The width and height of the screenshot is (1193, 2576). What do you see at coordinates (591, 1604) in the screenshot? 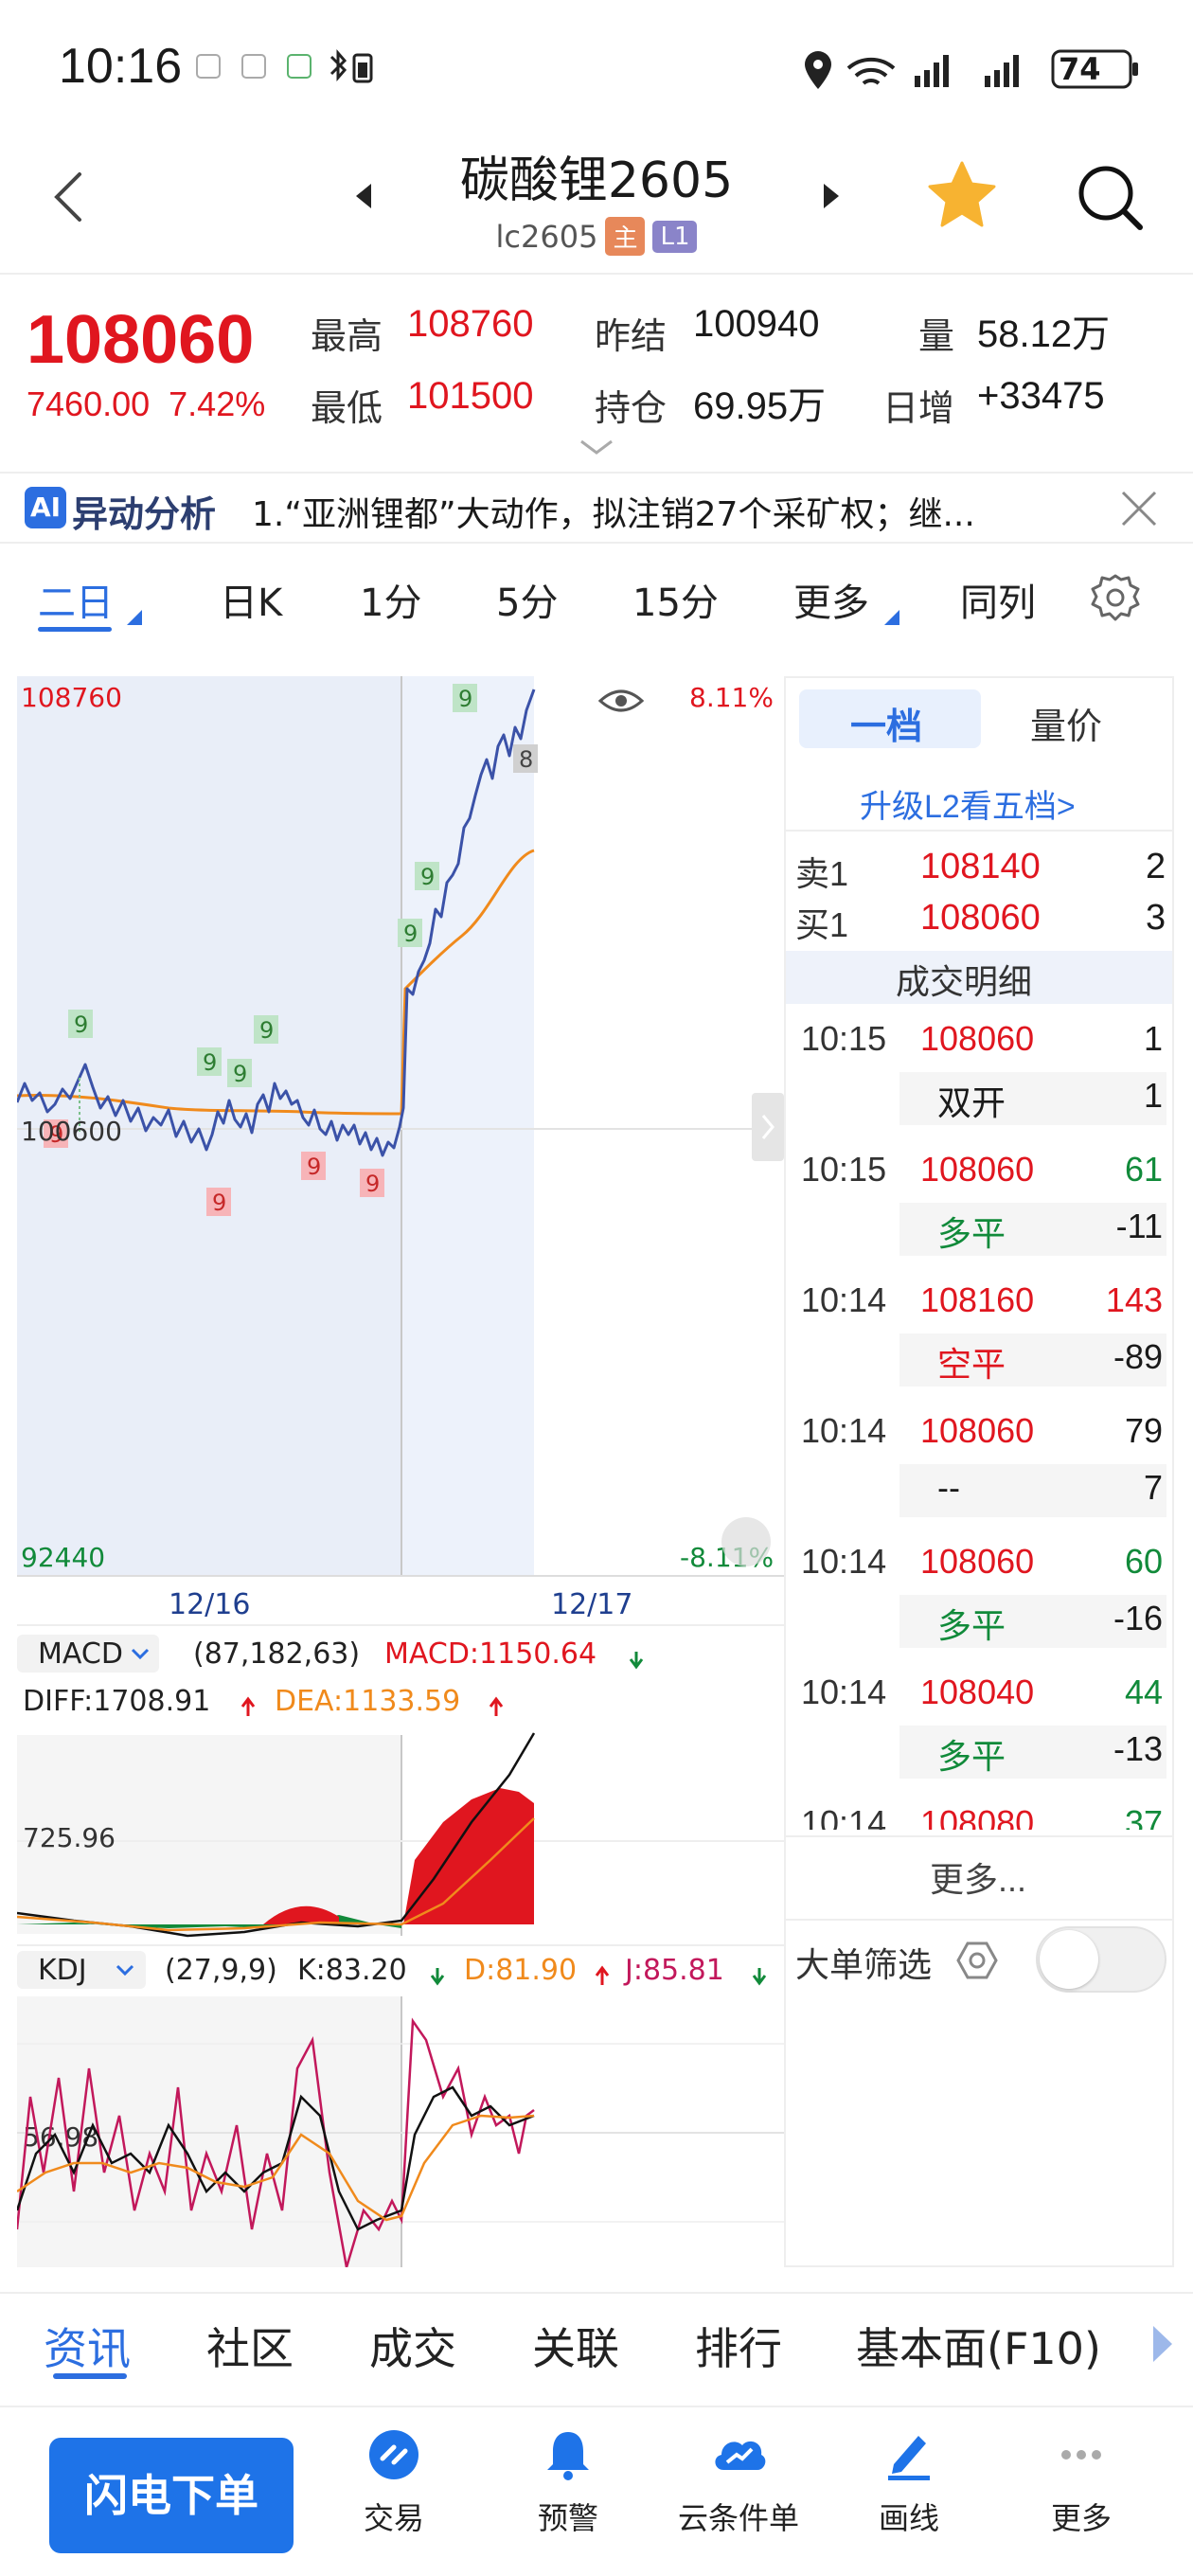
I see `date-label: 12/17` at bounding box center [591, 1604].